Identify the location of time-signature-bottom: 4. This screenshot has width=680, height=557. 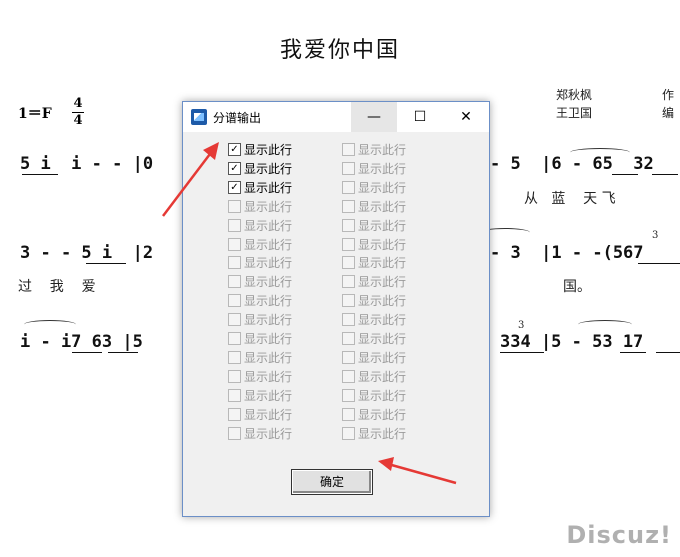
(78, 120).